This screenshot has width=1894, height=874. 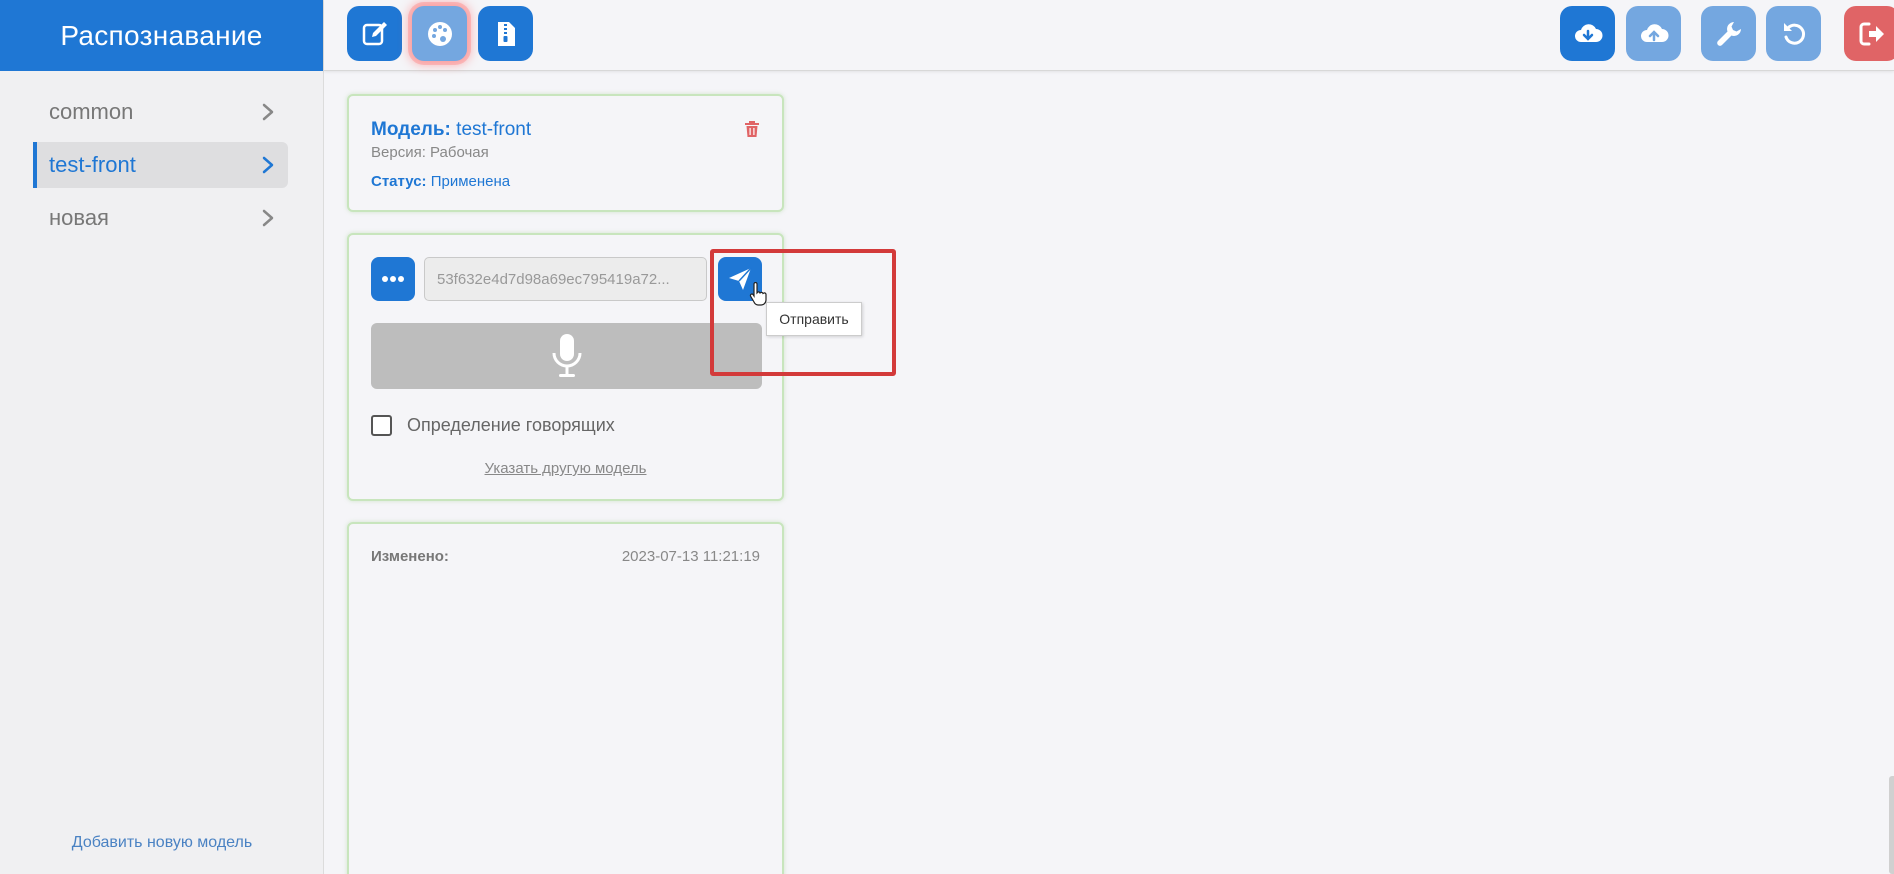 I want to click on microphone-icon, so click(x=566, y=355).